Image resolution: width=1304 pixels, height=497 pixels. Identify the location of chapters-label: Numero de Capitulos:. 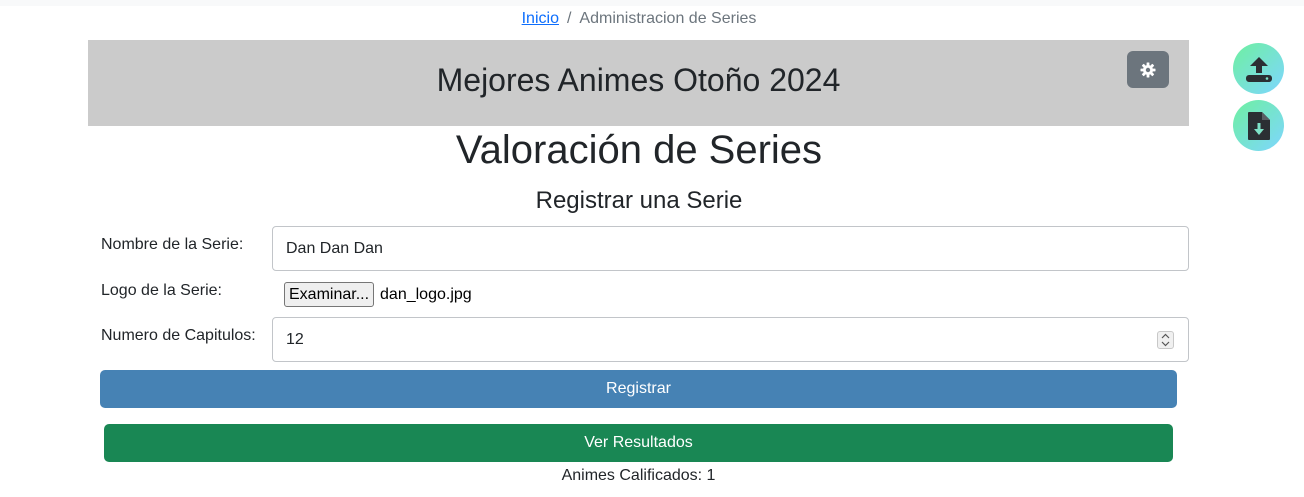
(178, 335).